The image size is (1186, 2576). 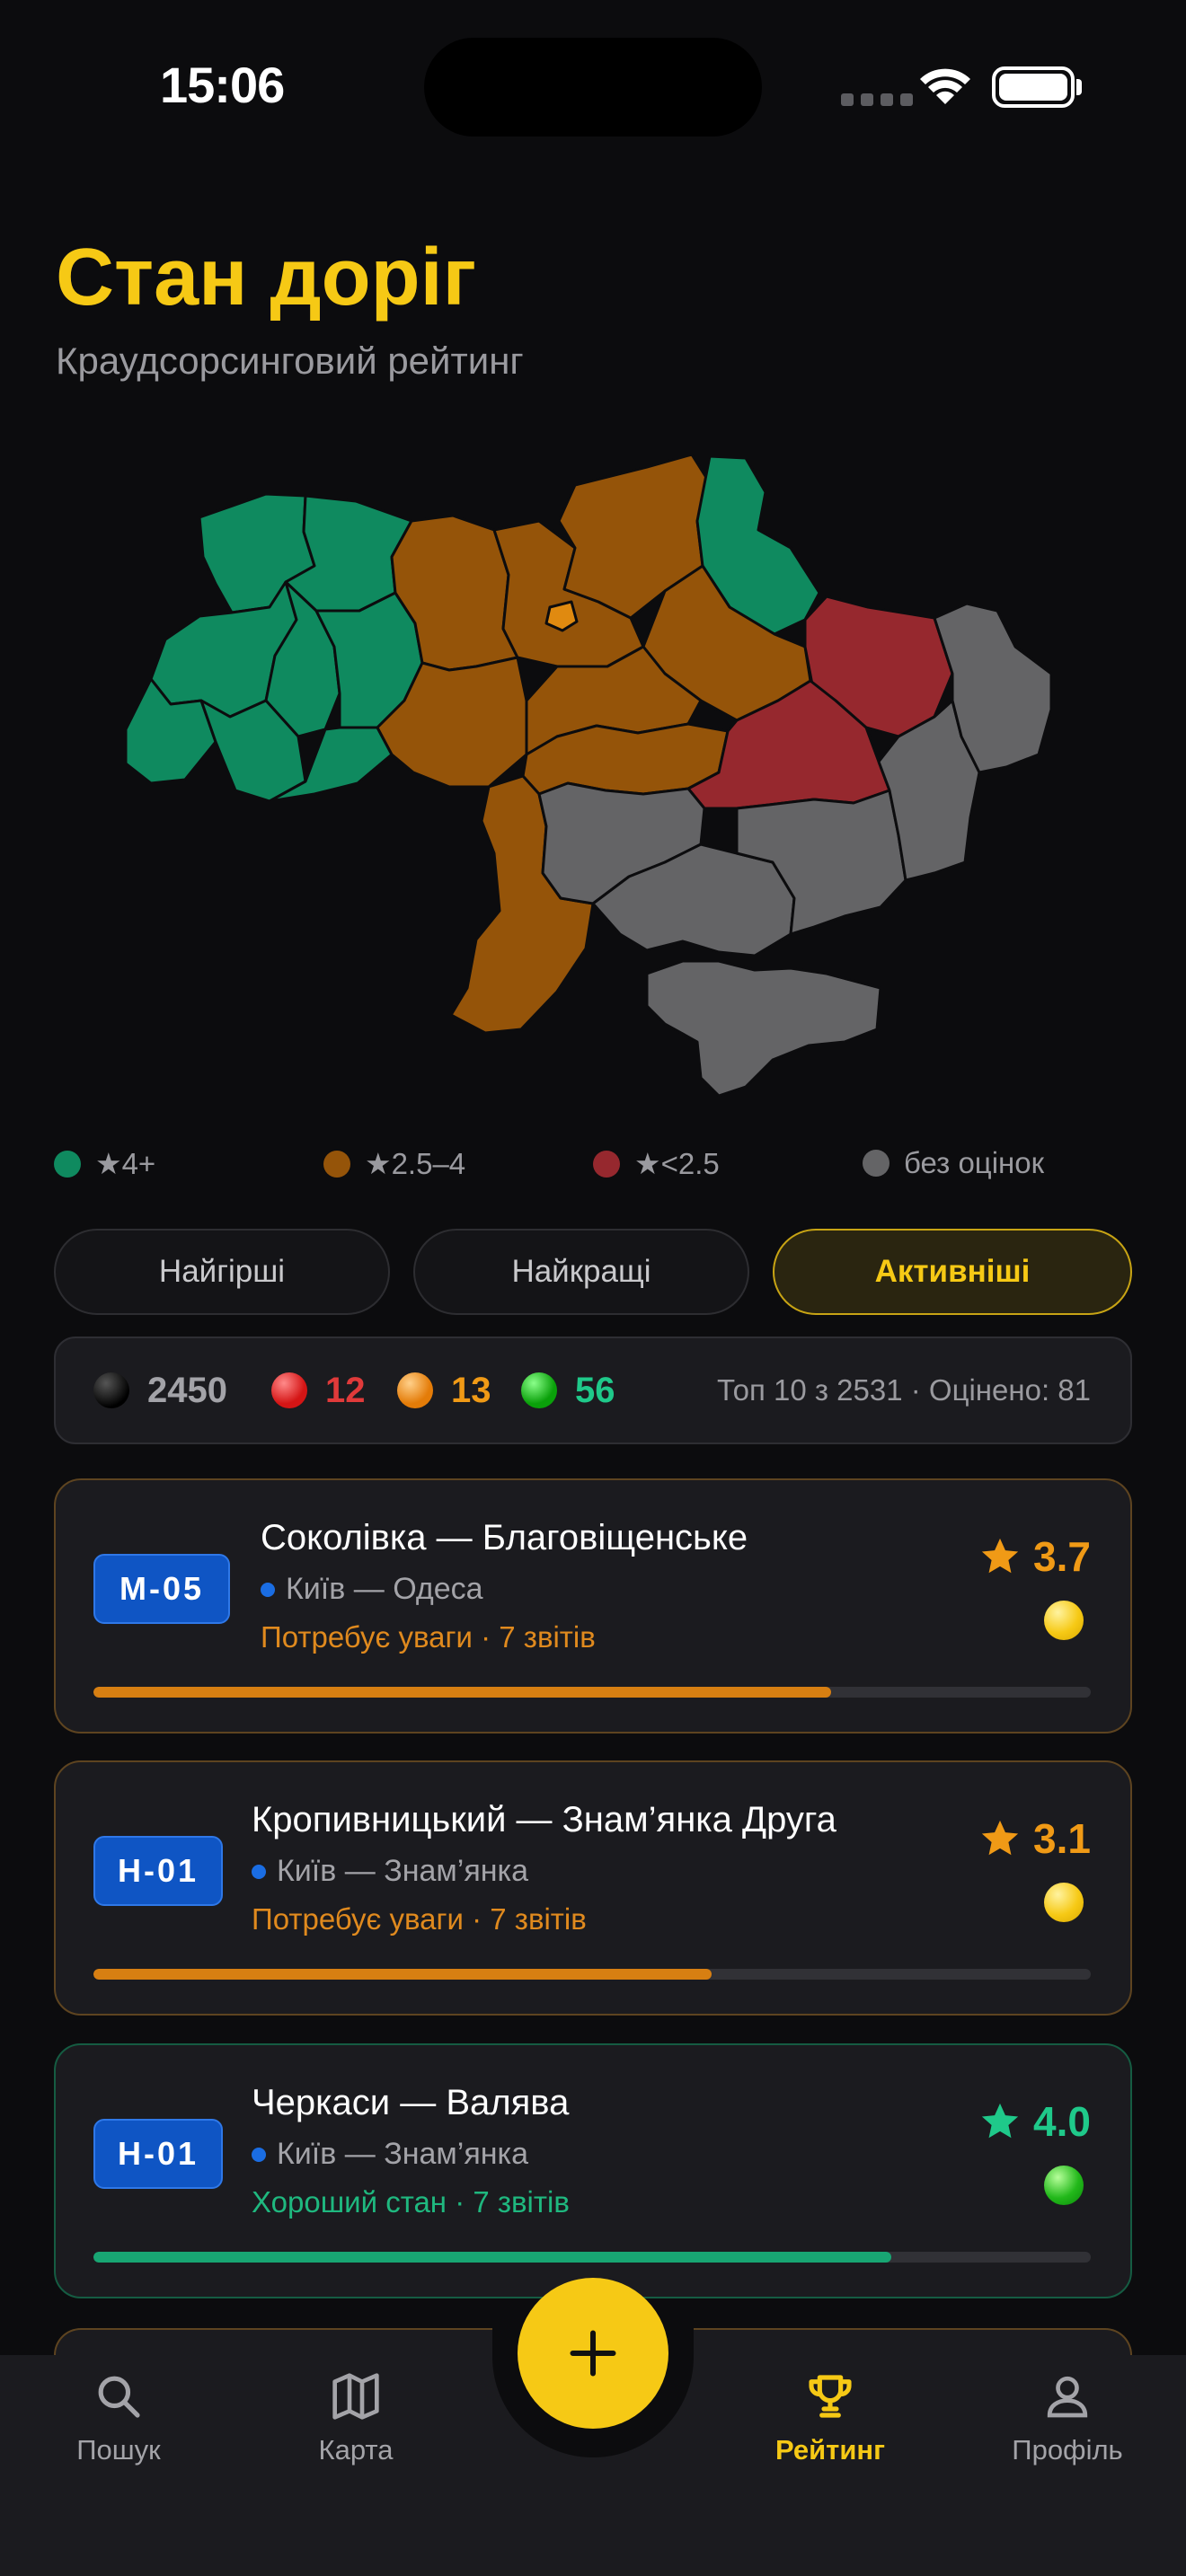 What do you see at coordinates (444, 1390) in the screenshot?
I see `stat-orange: 13` at bounding box center [444, 1390].